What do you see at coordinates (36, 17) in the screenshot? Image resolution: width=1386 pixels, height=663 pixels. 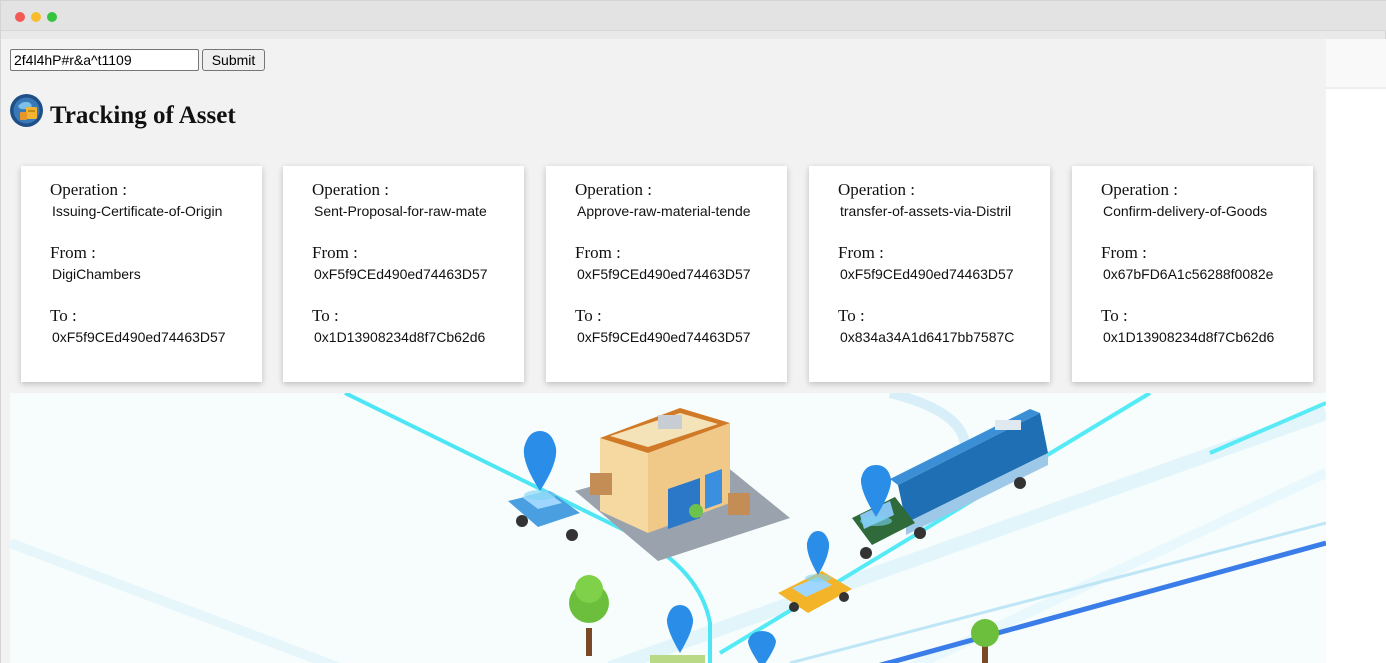 I see `minimize-window-button` at bounding box center [36, 17].